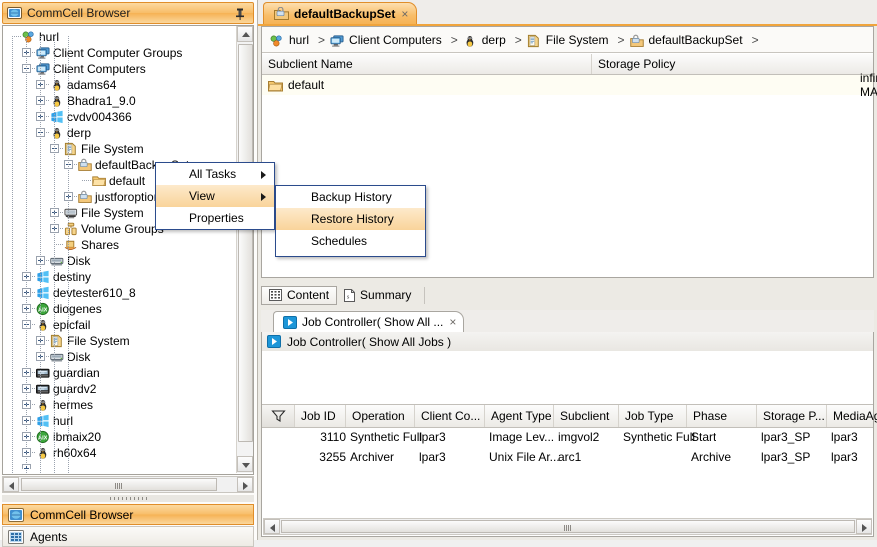  I want to click on context-submenu-view: Backup History Restore History Schedules, so click(350, 221).